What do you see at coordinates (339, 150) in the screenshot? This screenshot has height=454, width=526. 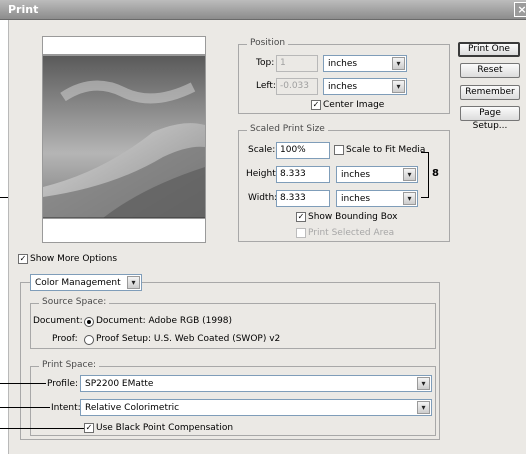 I see `scale-to-fit-checkbox` at bounding box center [339, 150].